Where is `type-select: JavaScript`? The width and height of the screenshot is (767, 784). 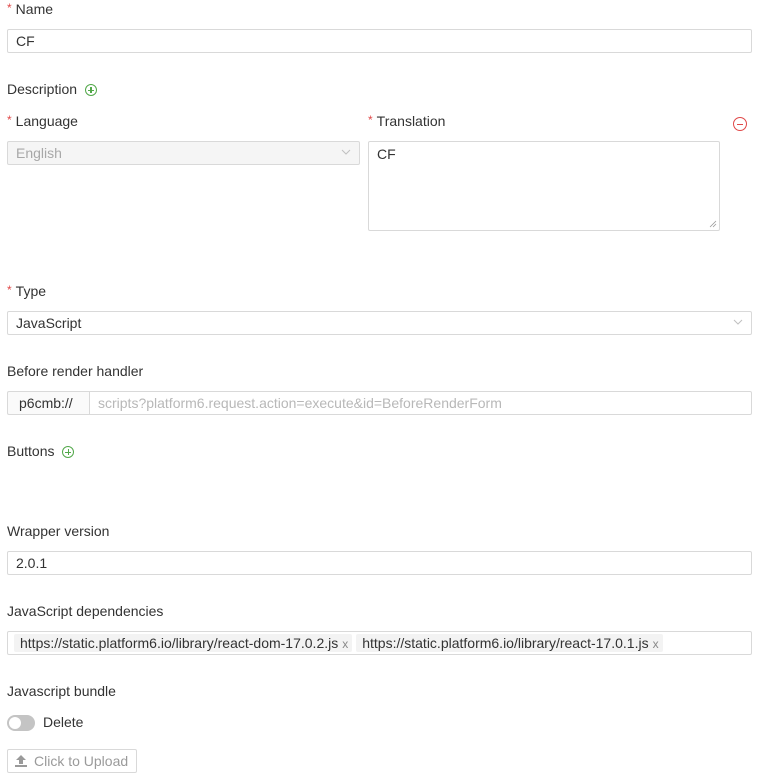
type-select: JavaScript is located at coordinates (379, 323).